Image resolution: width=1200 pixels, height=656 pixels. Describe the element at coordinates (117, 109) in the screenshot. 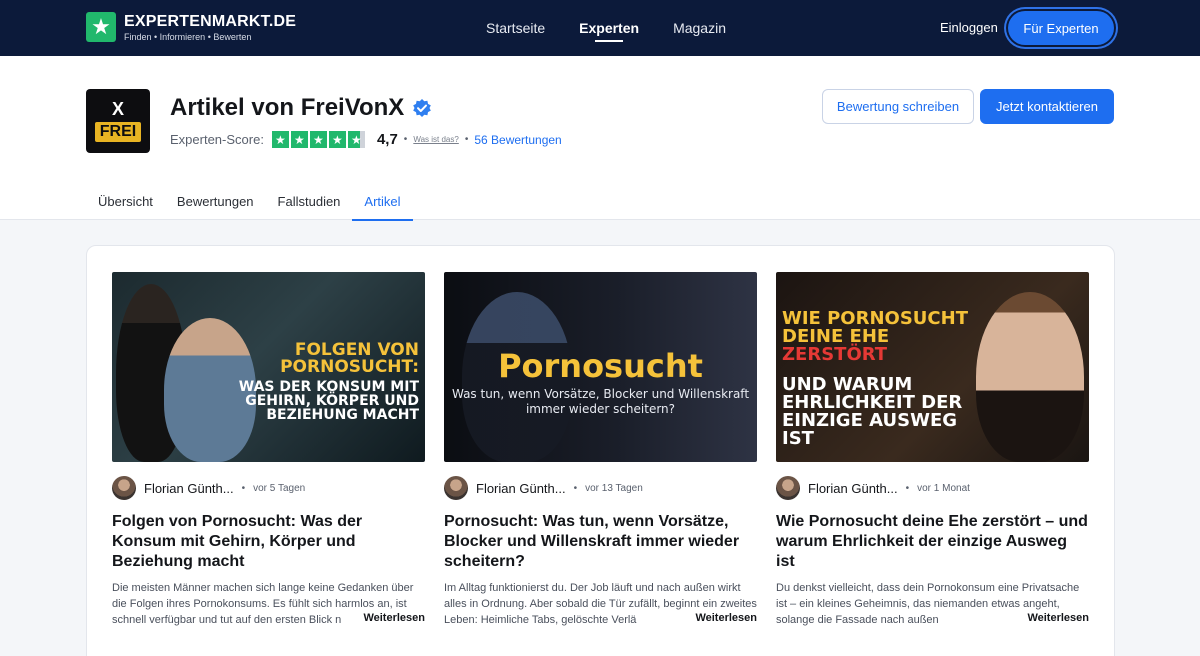

I see `avatar-x-label: X` at that location.